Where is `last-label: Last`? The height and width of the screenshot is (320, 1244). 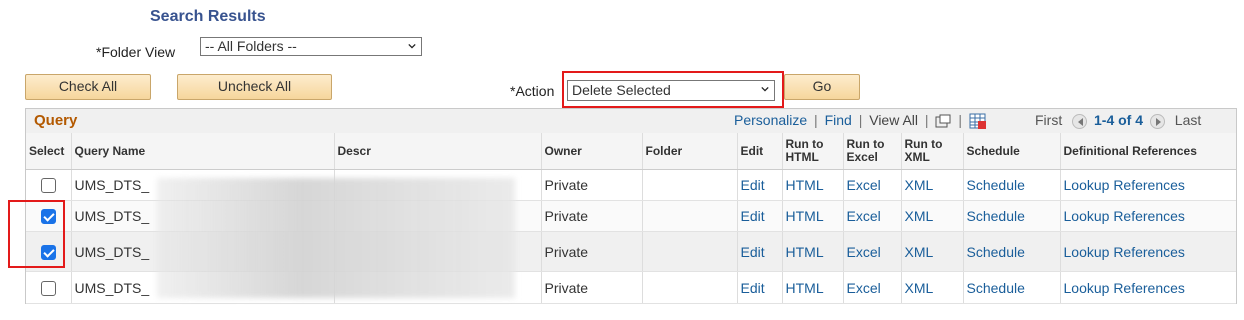 last-label: Last is located at coordinates (1188, 120).